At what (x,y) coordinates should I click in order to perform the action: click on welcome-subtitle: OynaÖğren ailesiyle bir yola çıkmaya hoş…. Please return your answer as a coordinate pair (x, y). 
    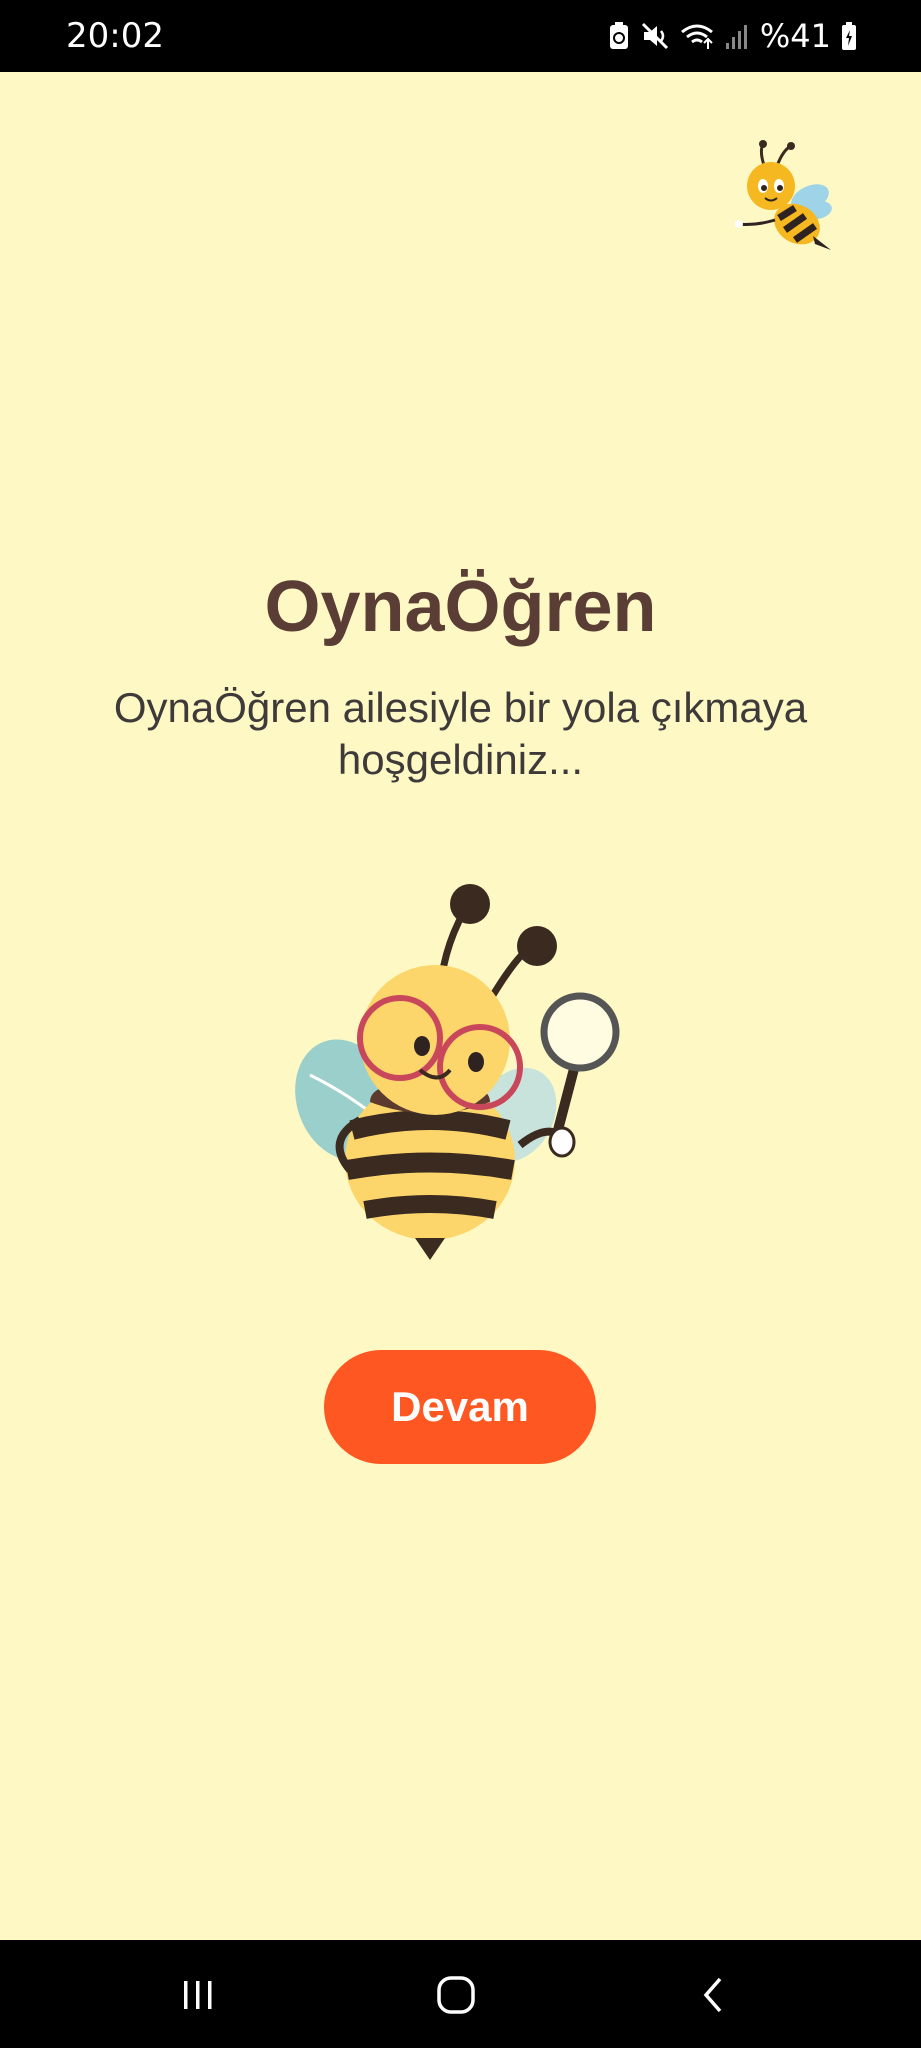
    Looking at the image, I should click on (460, 733).